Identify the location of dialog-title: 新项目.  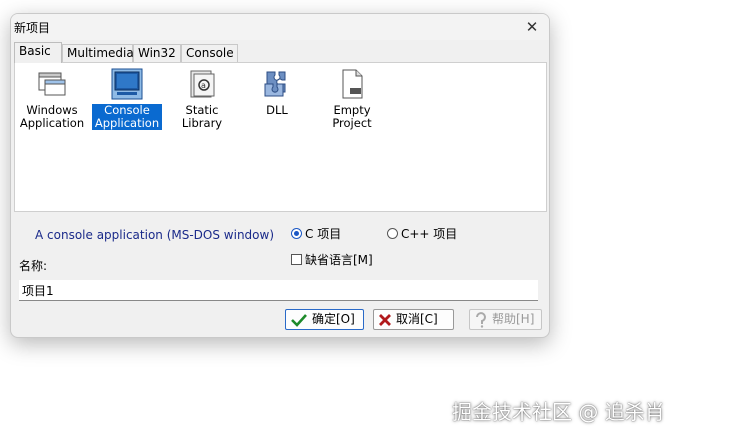
(32, 28).